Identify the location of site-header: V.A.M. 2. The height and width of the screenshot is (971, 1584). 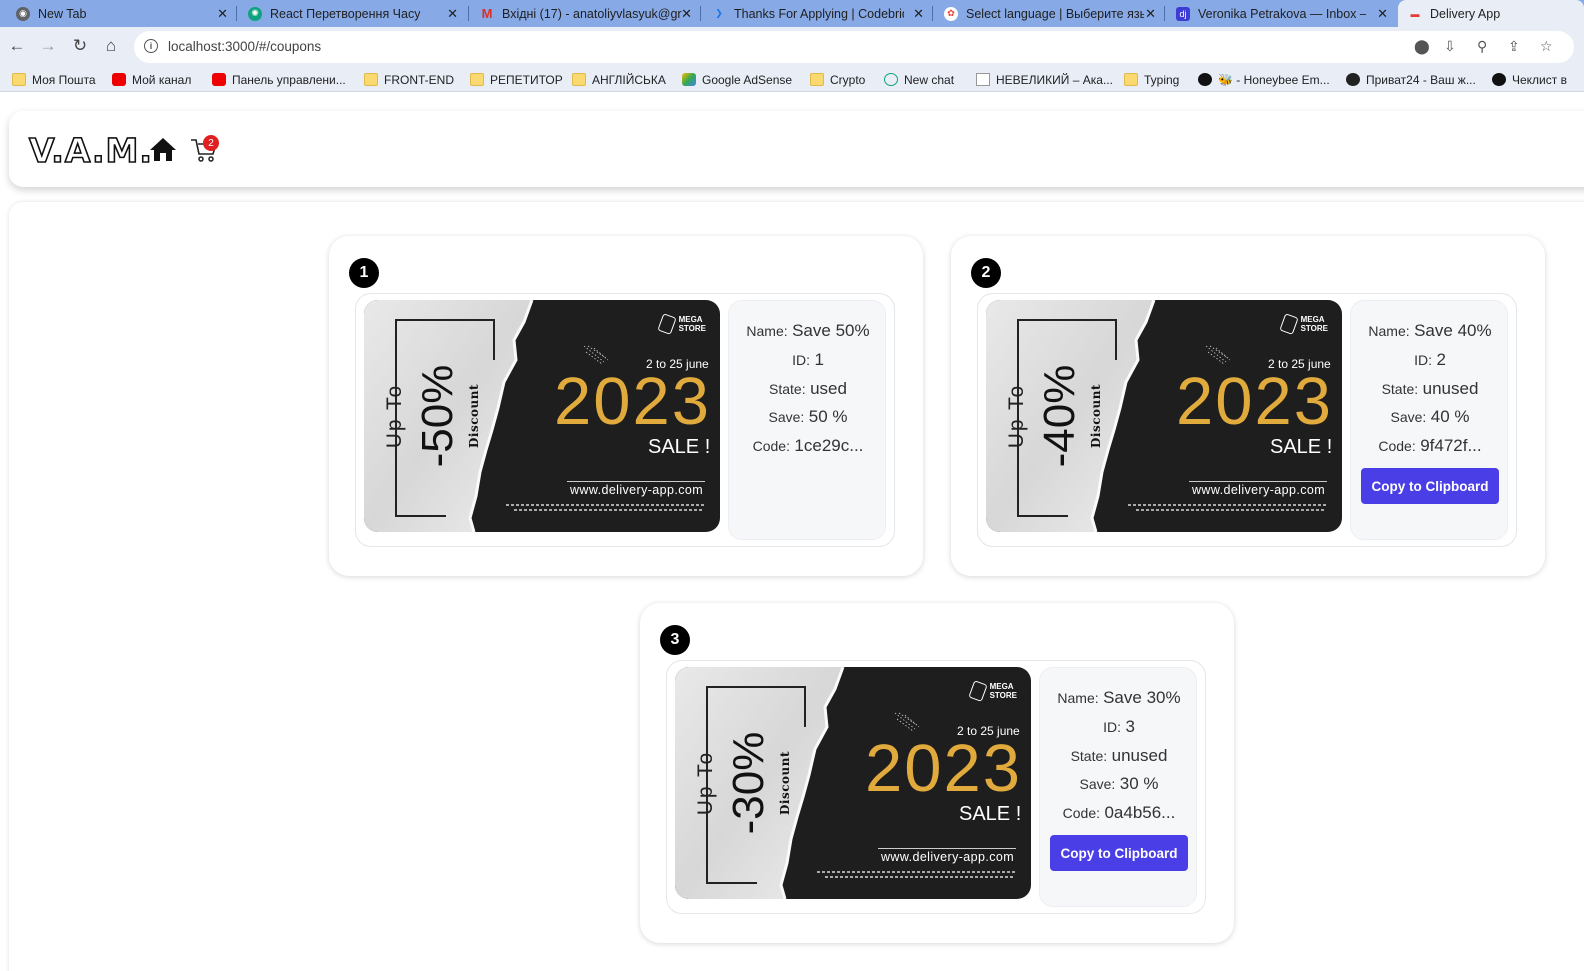
(796, 149).